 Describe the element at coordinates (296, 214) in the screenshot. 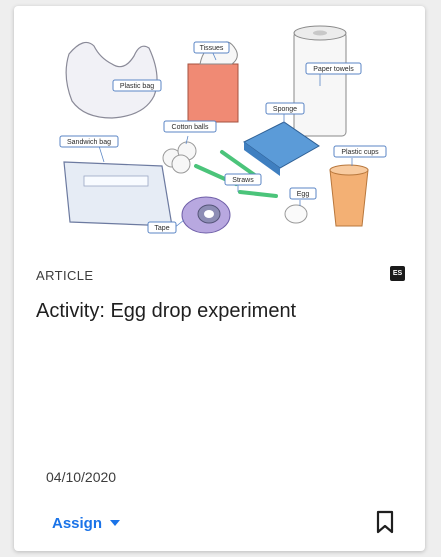

I see `egg-shape` at that location.